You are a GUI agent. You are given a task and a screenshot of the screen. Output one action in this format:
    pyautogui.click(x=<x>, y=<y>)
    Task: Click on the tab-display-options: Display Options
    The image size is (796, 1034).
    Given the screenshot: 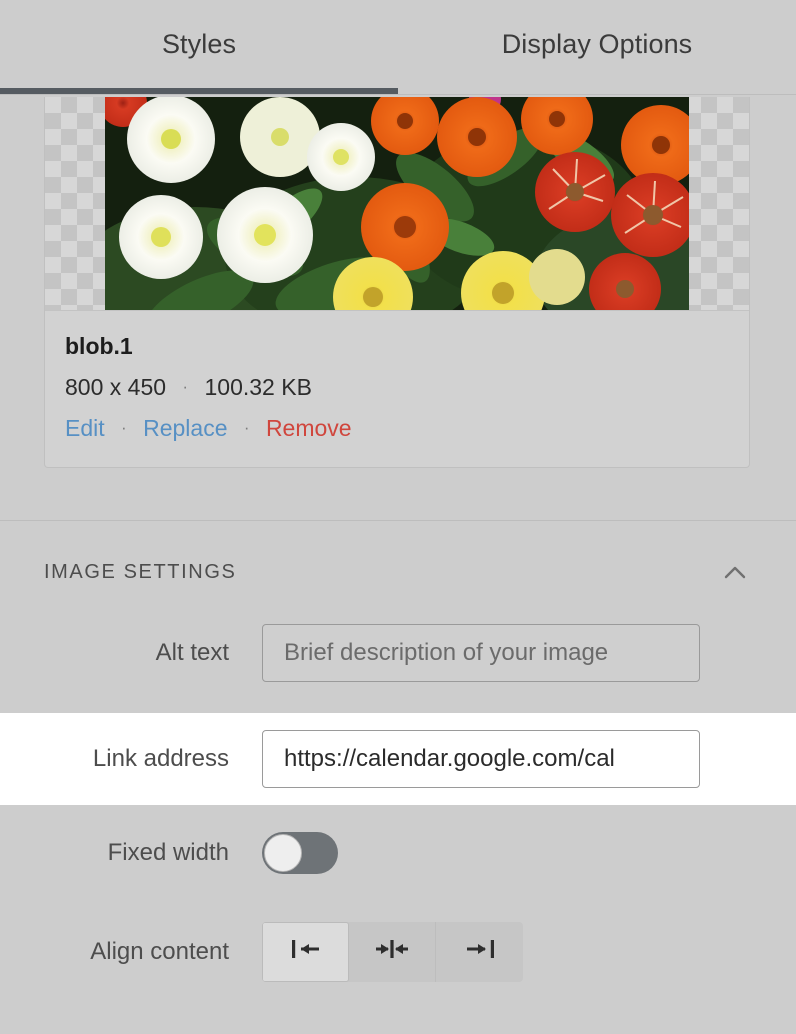 What is the action you would take?
    pyautogui.click(x=597, y=48)
    